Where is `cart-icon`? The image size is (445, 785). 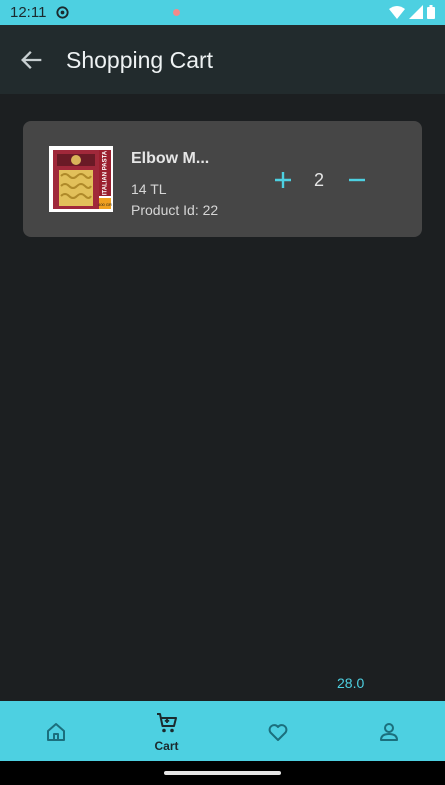
cart-icon is located at coordinates (167, 723).